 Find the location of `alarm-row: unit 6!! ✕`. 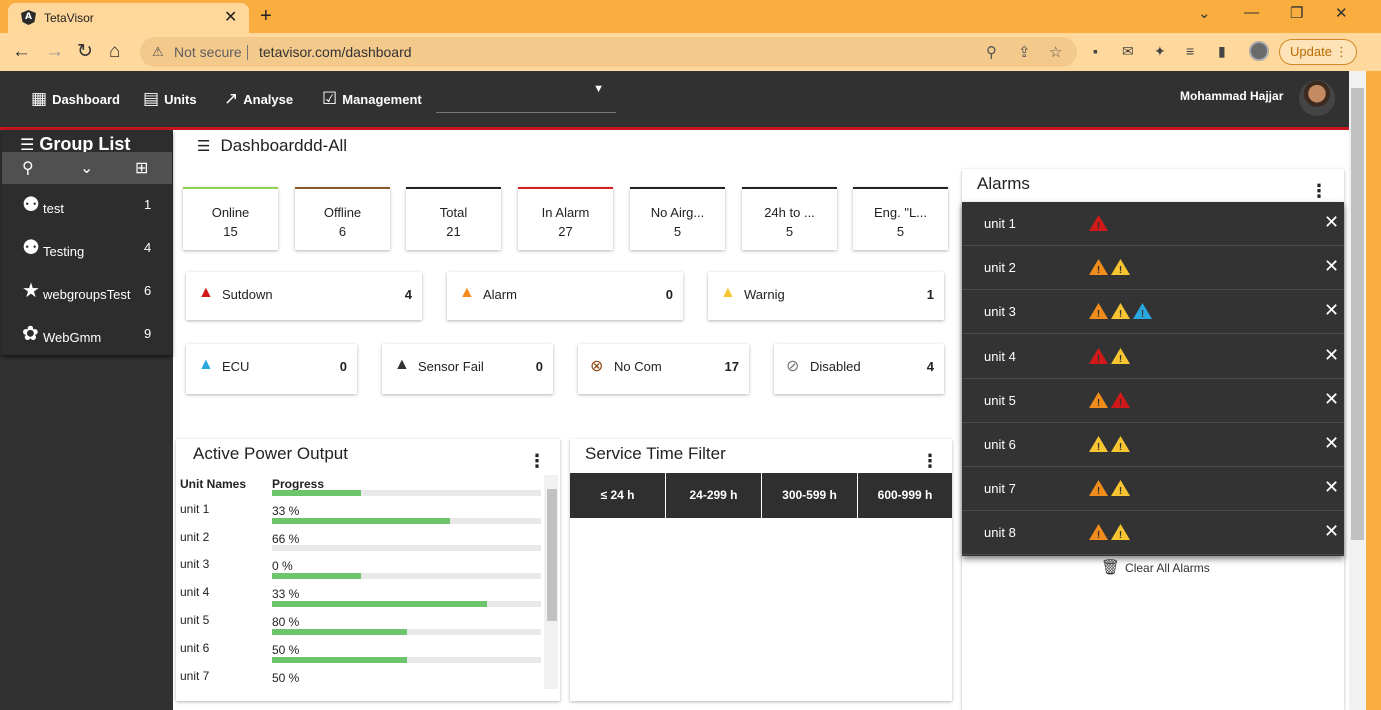

alarm-row: unit 6!! ✕ is located at coordinates (1153, 445).